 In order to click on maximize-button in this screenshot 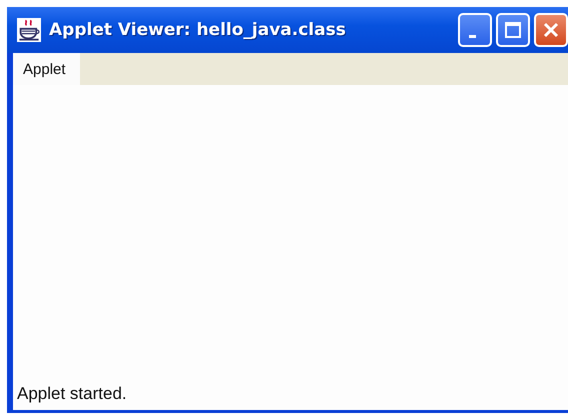, I will do `click(513, 30)`.